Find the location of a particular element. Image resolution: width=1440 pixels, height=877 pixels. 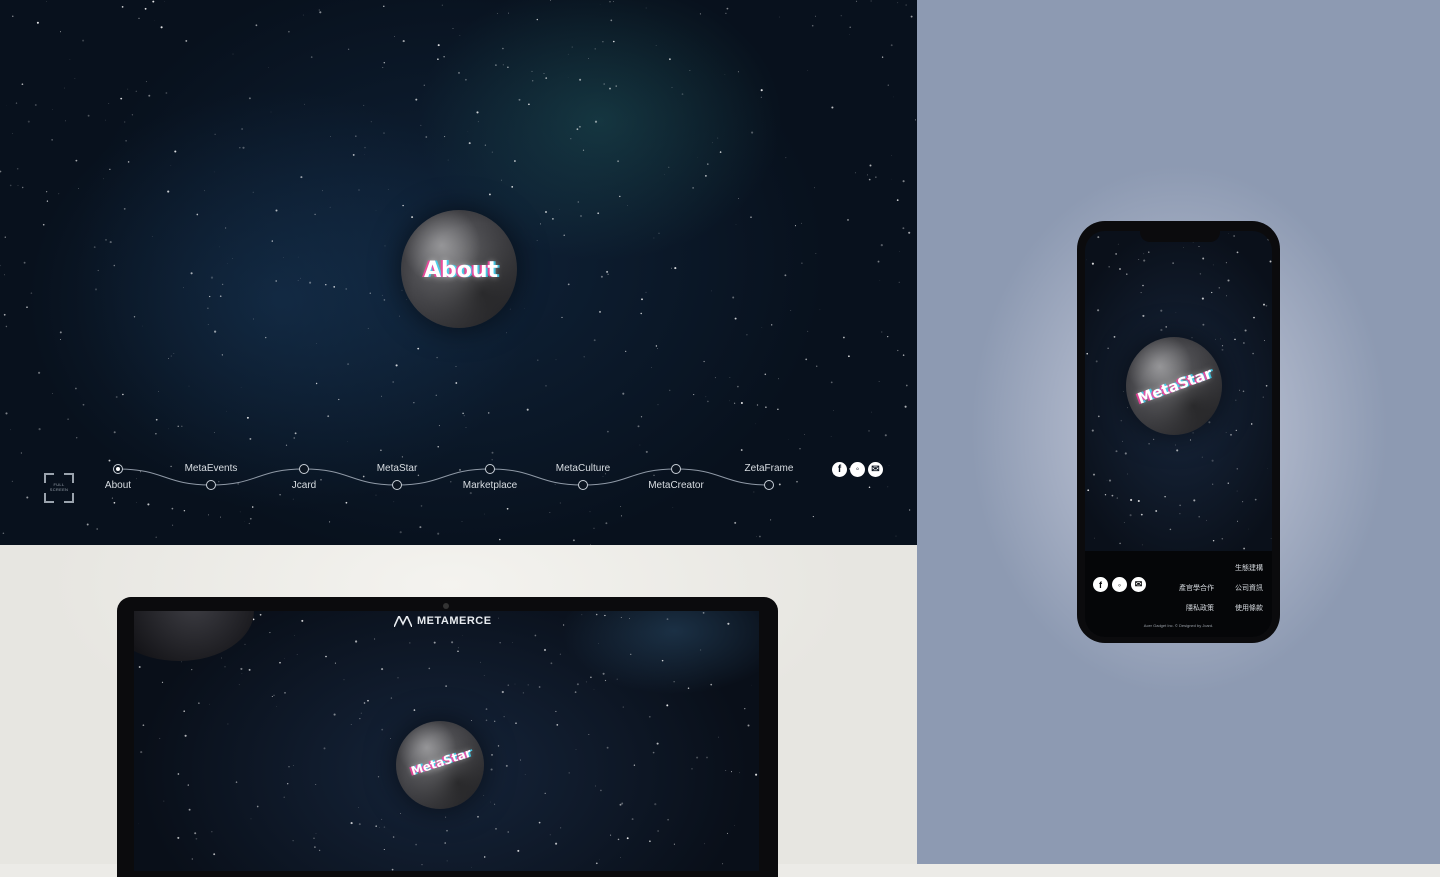

timeline-item-metaculture: MetaCulture is located at coordinates (583, 468).